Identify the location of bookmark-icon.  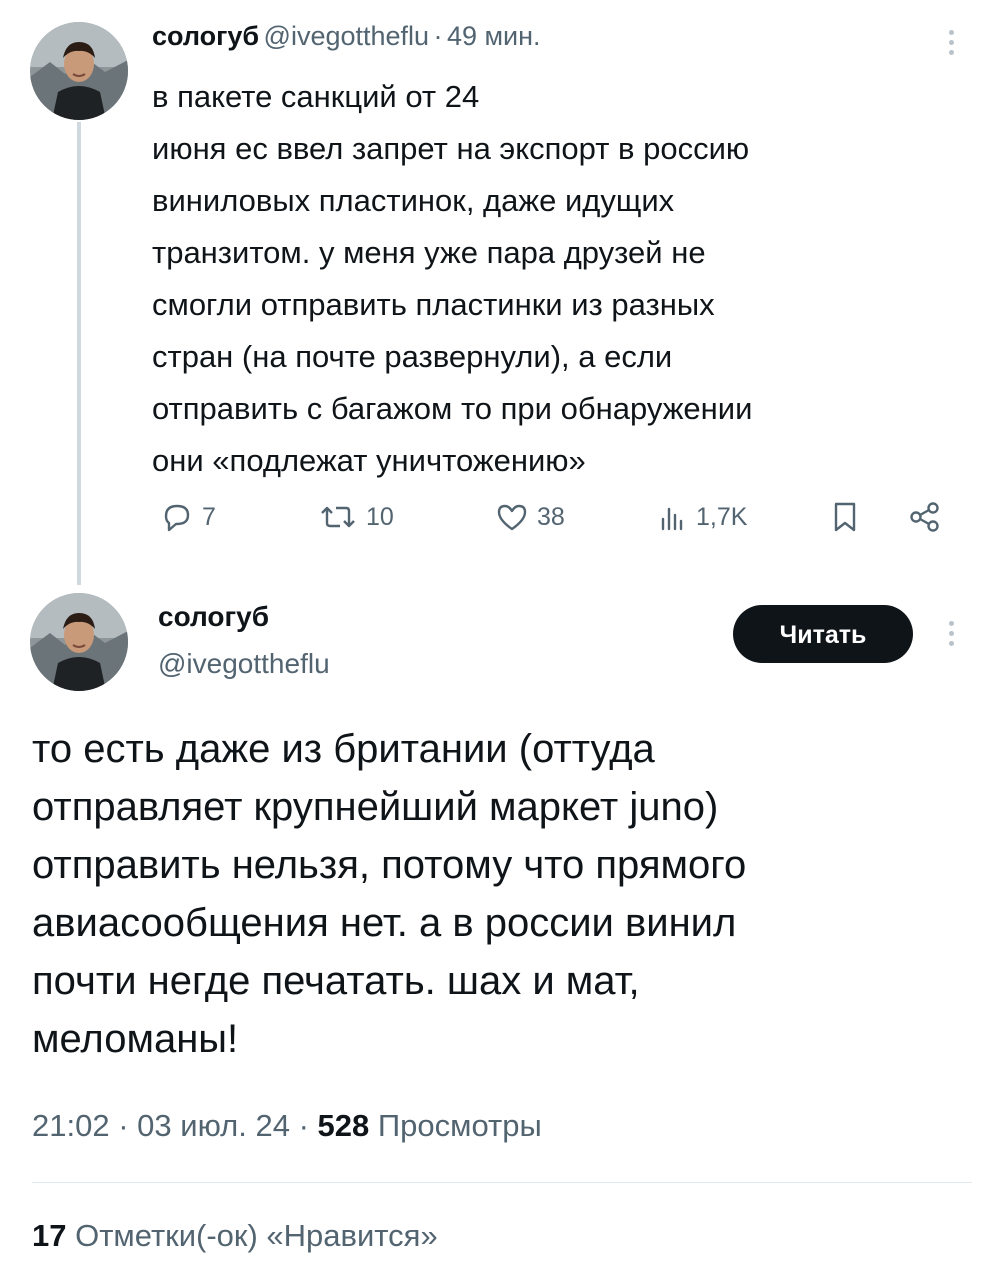
(845, 517).